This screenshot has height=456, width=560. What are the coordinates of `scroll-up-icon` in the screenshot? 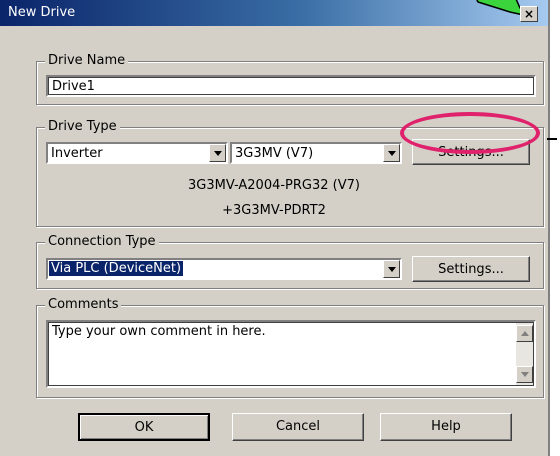 It's located at (524, 333).